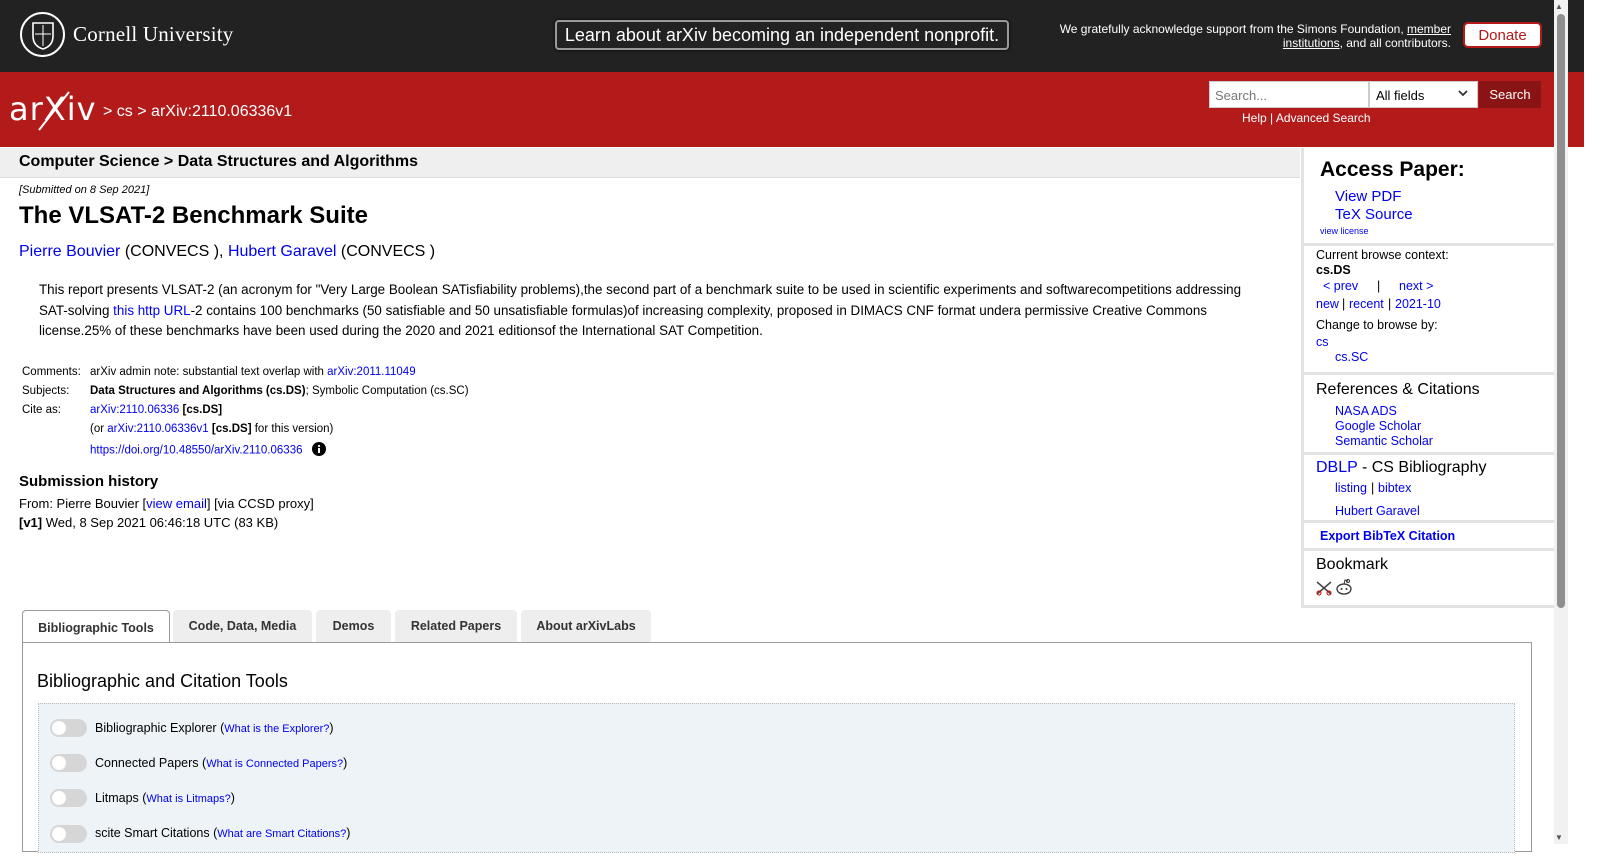 This screenshot has height=861, width=1600. I want to click on browse-cssc-link: cs.SC, so click(1351, 357).